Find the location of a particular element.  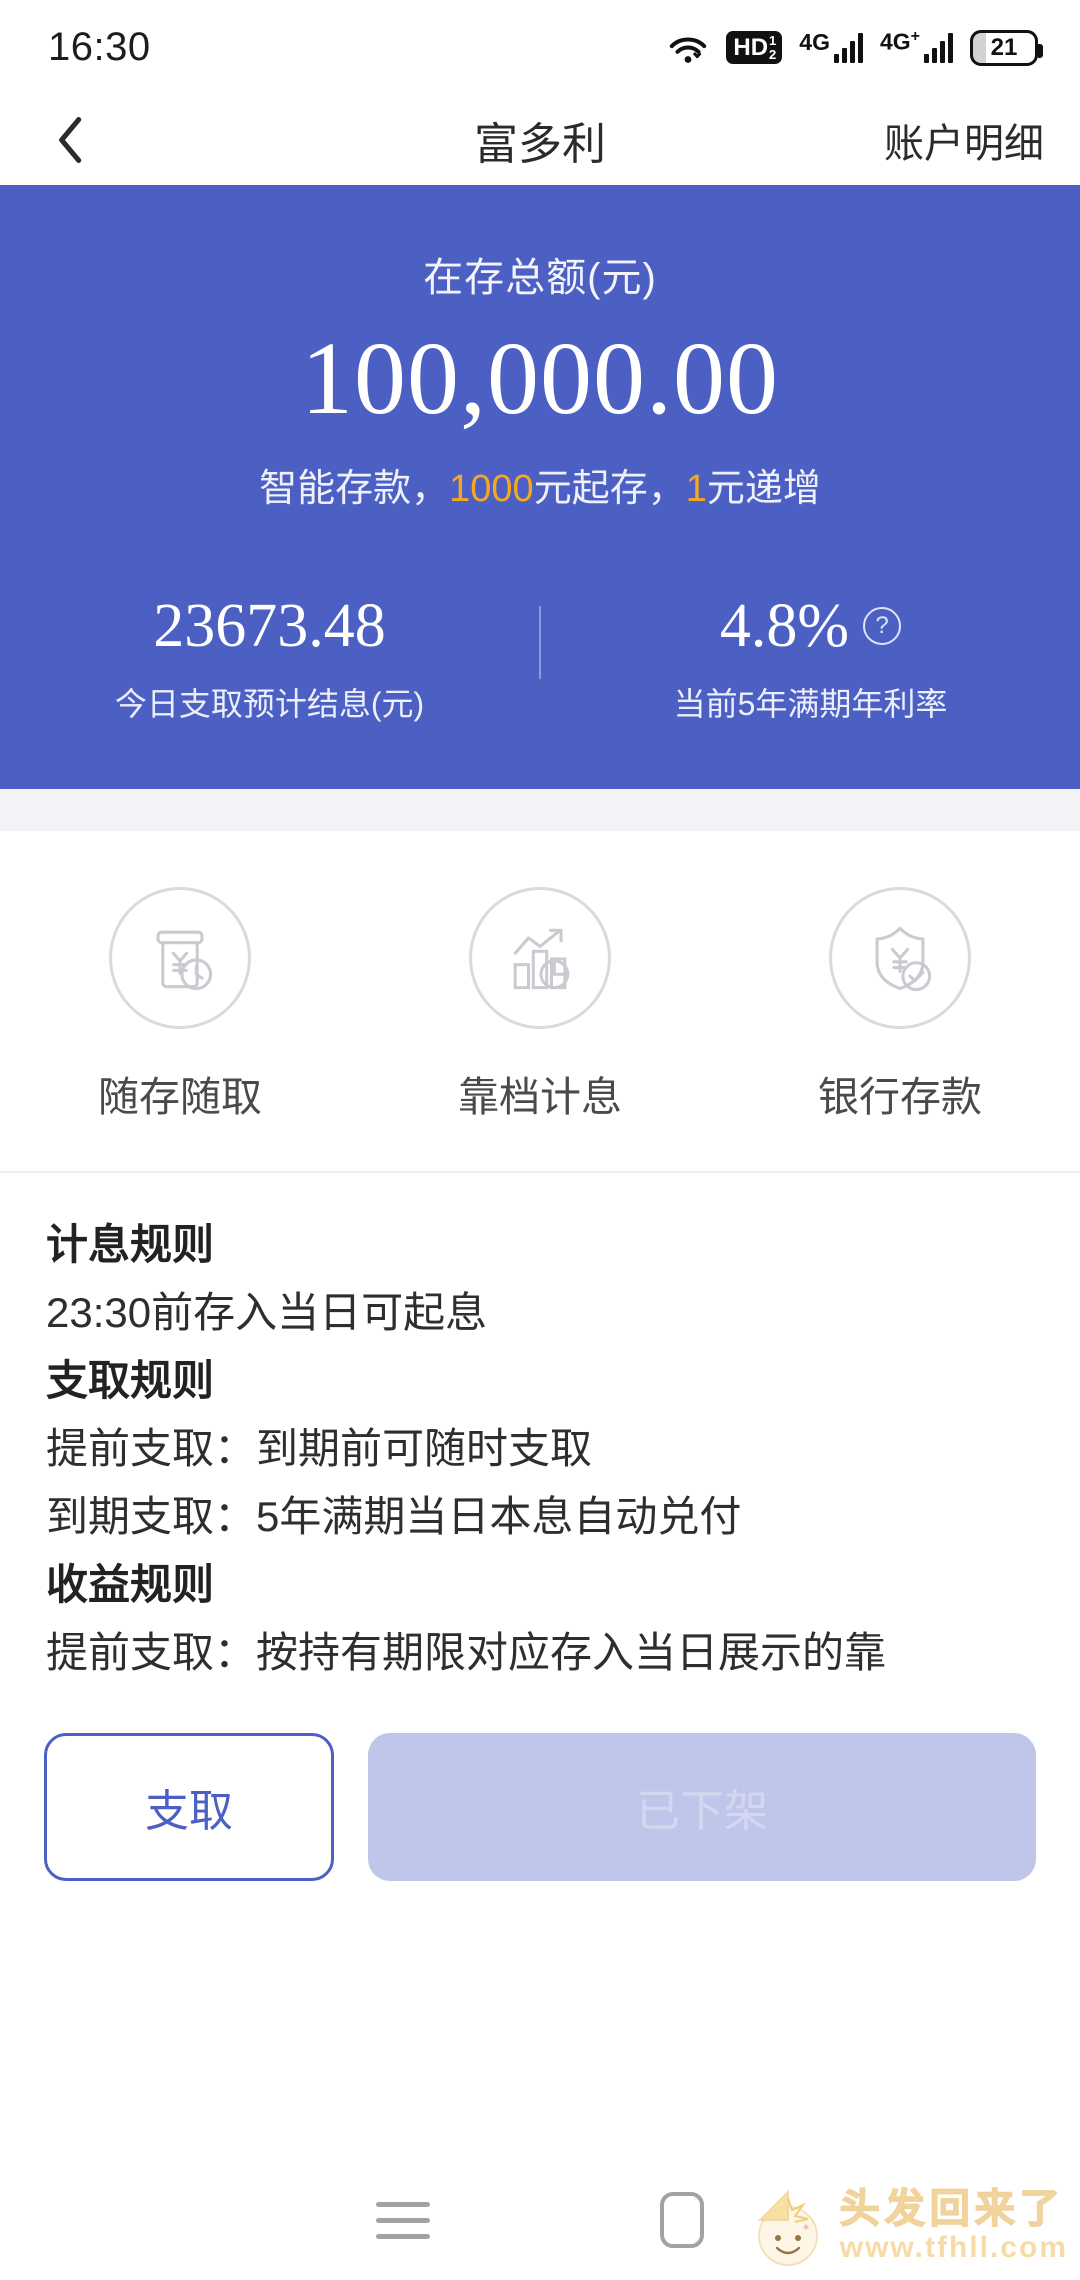

watermark-url: www.tfhll.com is located at coordinates (953, 2247).